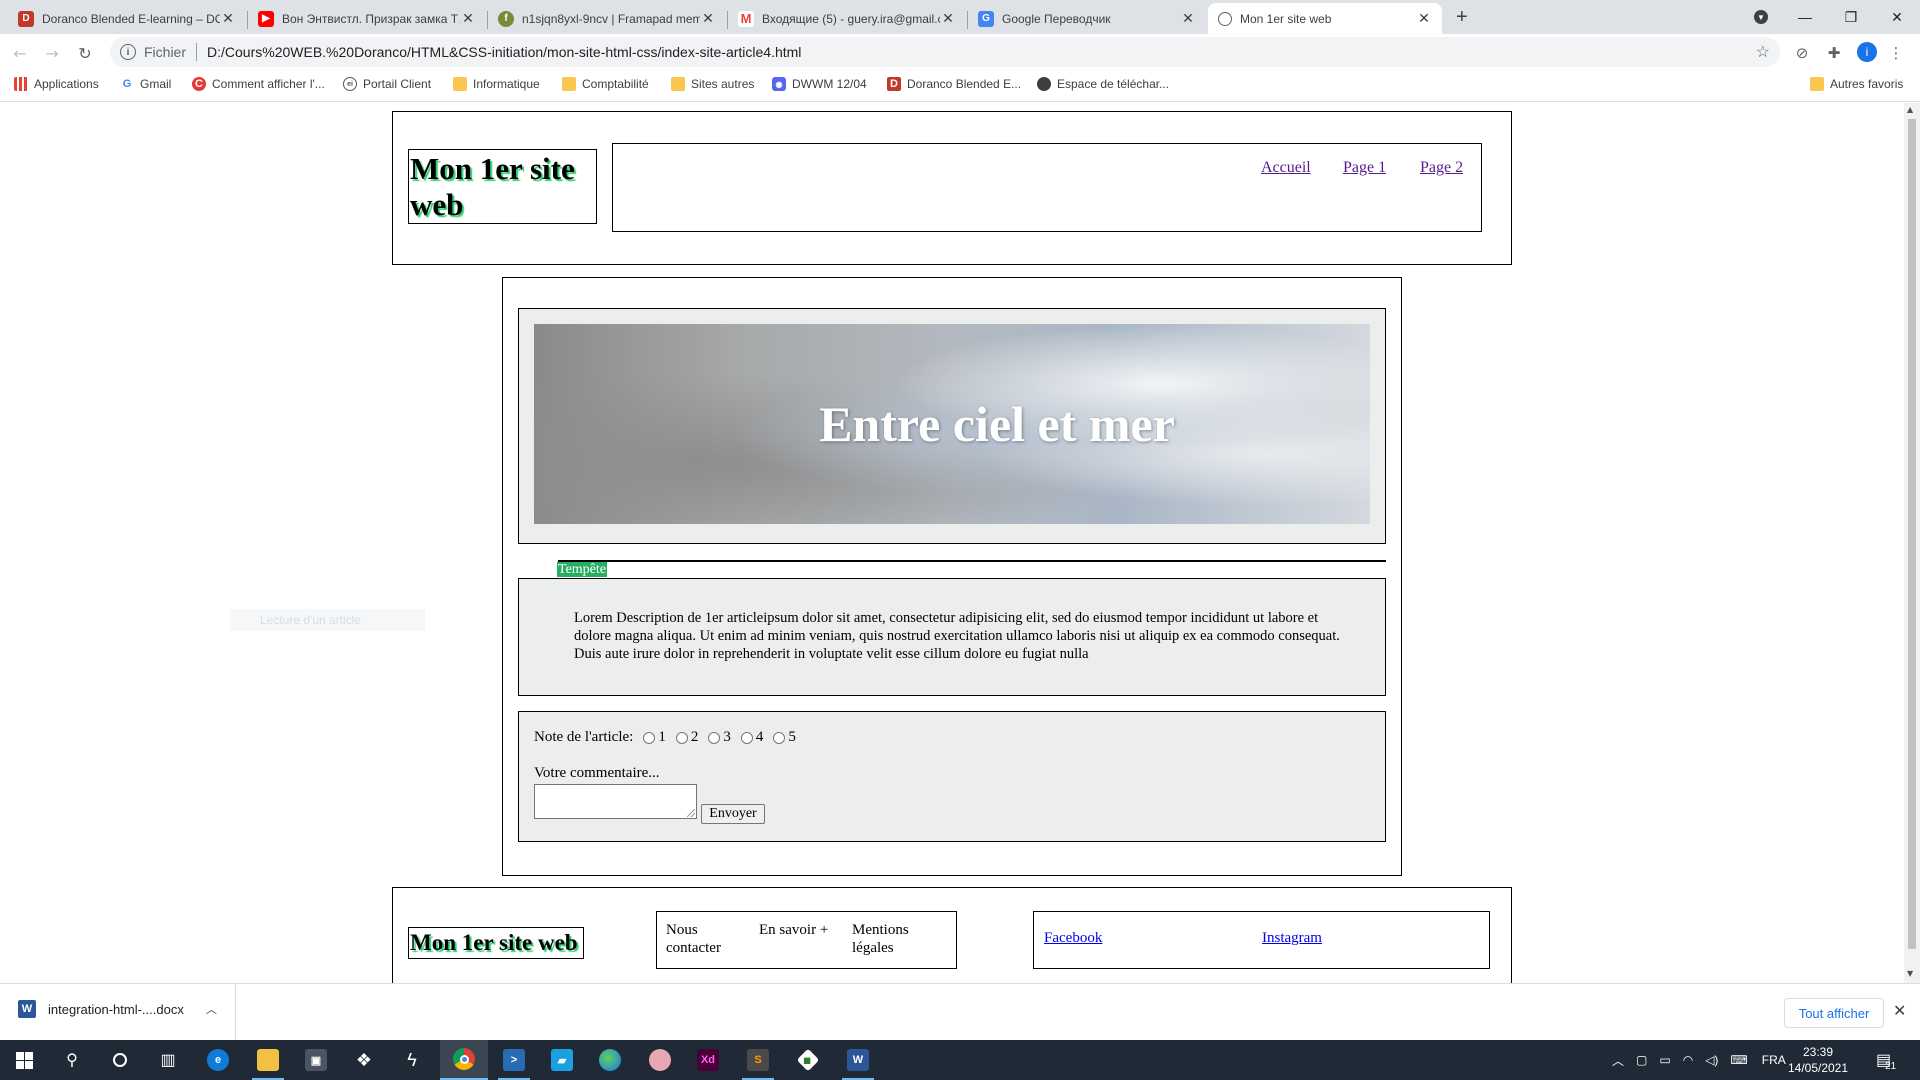 Image resolution: width=1920 pixels, height=1080 pixels. I want to click on forward-button: →, so click(52, 53).